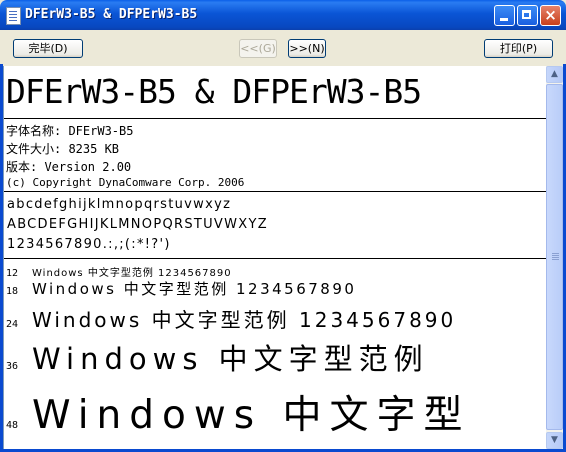 The height and width of the screenshot is (452, 566). I want to click on scroll-thumb, so click(554, 257).